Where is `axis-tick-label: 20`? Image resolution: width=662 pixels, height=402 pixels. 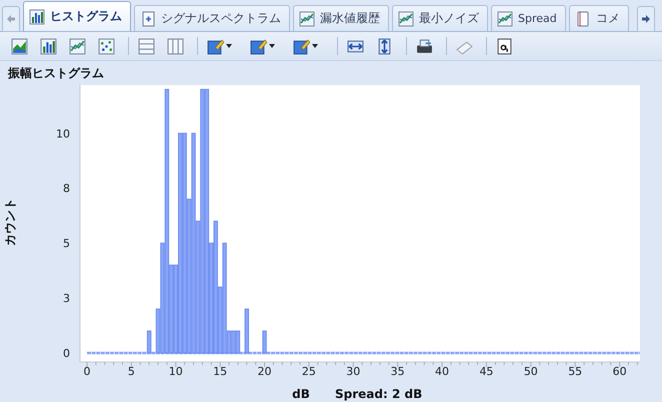
axis-tick-label: 20 is located at coordinates (265, 371).